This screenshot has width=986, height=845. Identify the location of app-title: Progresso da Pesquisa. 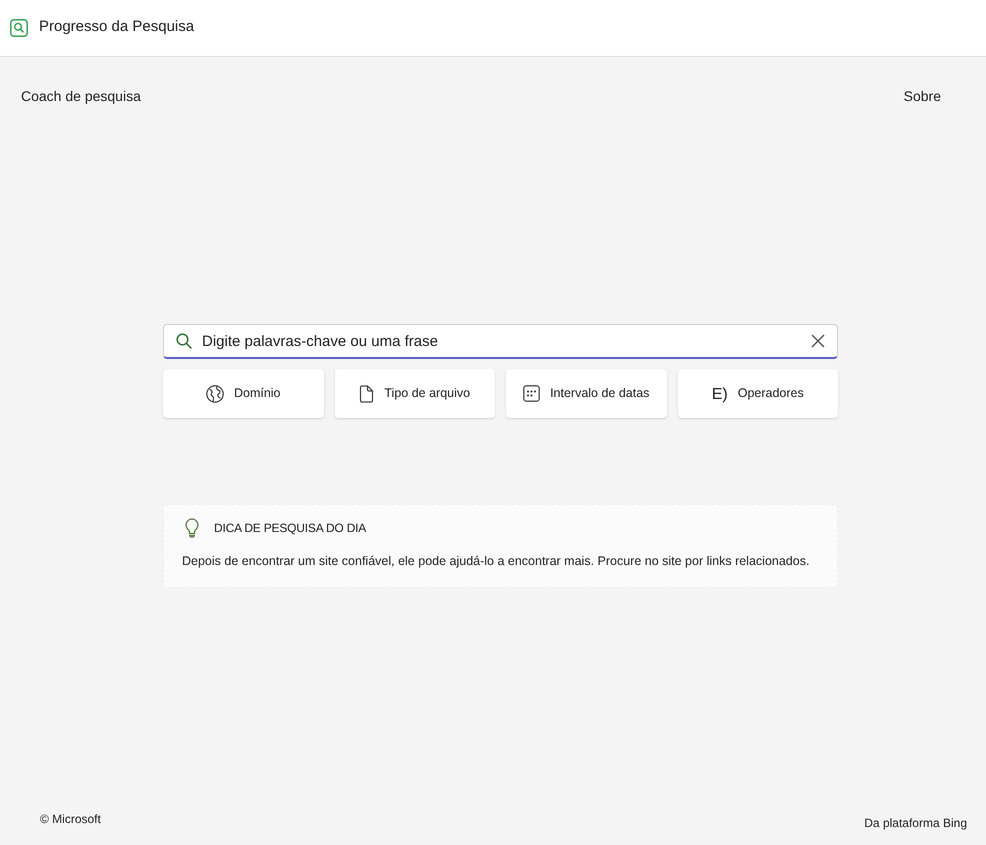
(116, 26).